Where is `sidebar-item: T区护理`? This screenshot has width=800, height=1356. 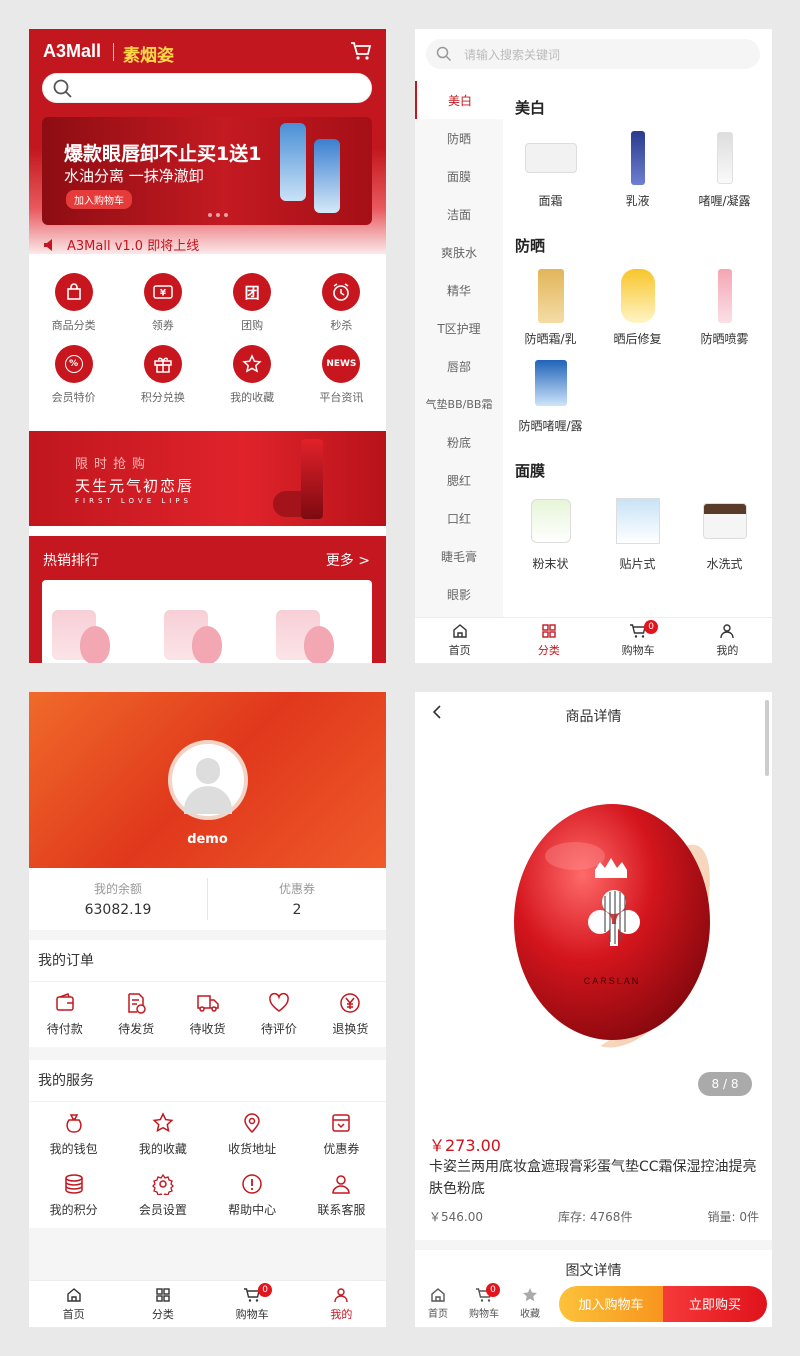
sidebar-item: T区护理 is located at coordinates (459, 328).